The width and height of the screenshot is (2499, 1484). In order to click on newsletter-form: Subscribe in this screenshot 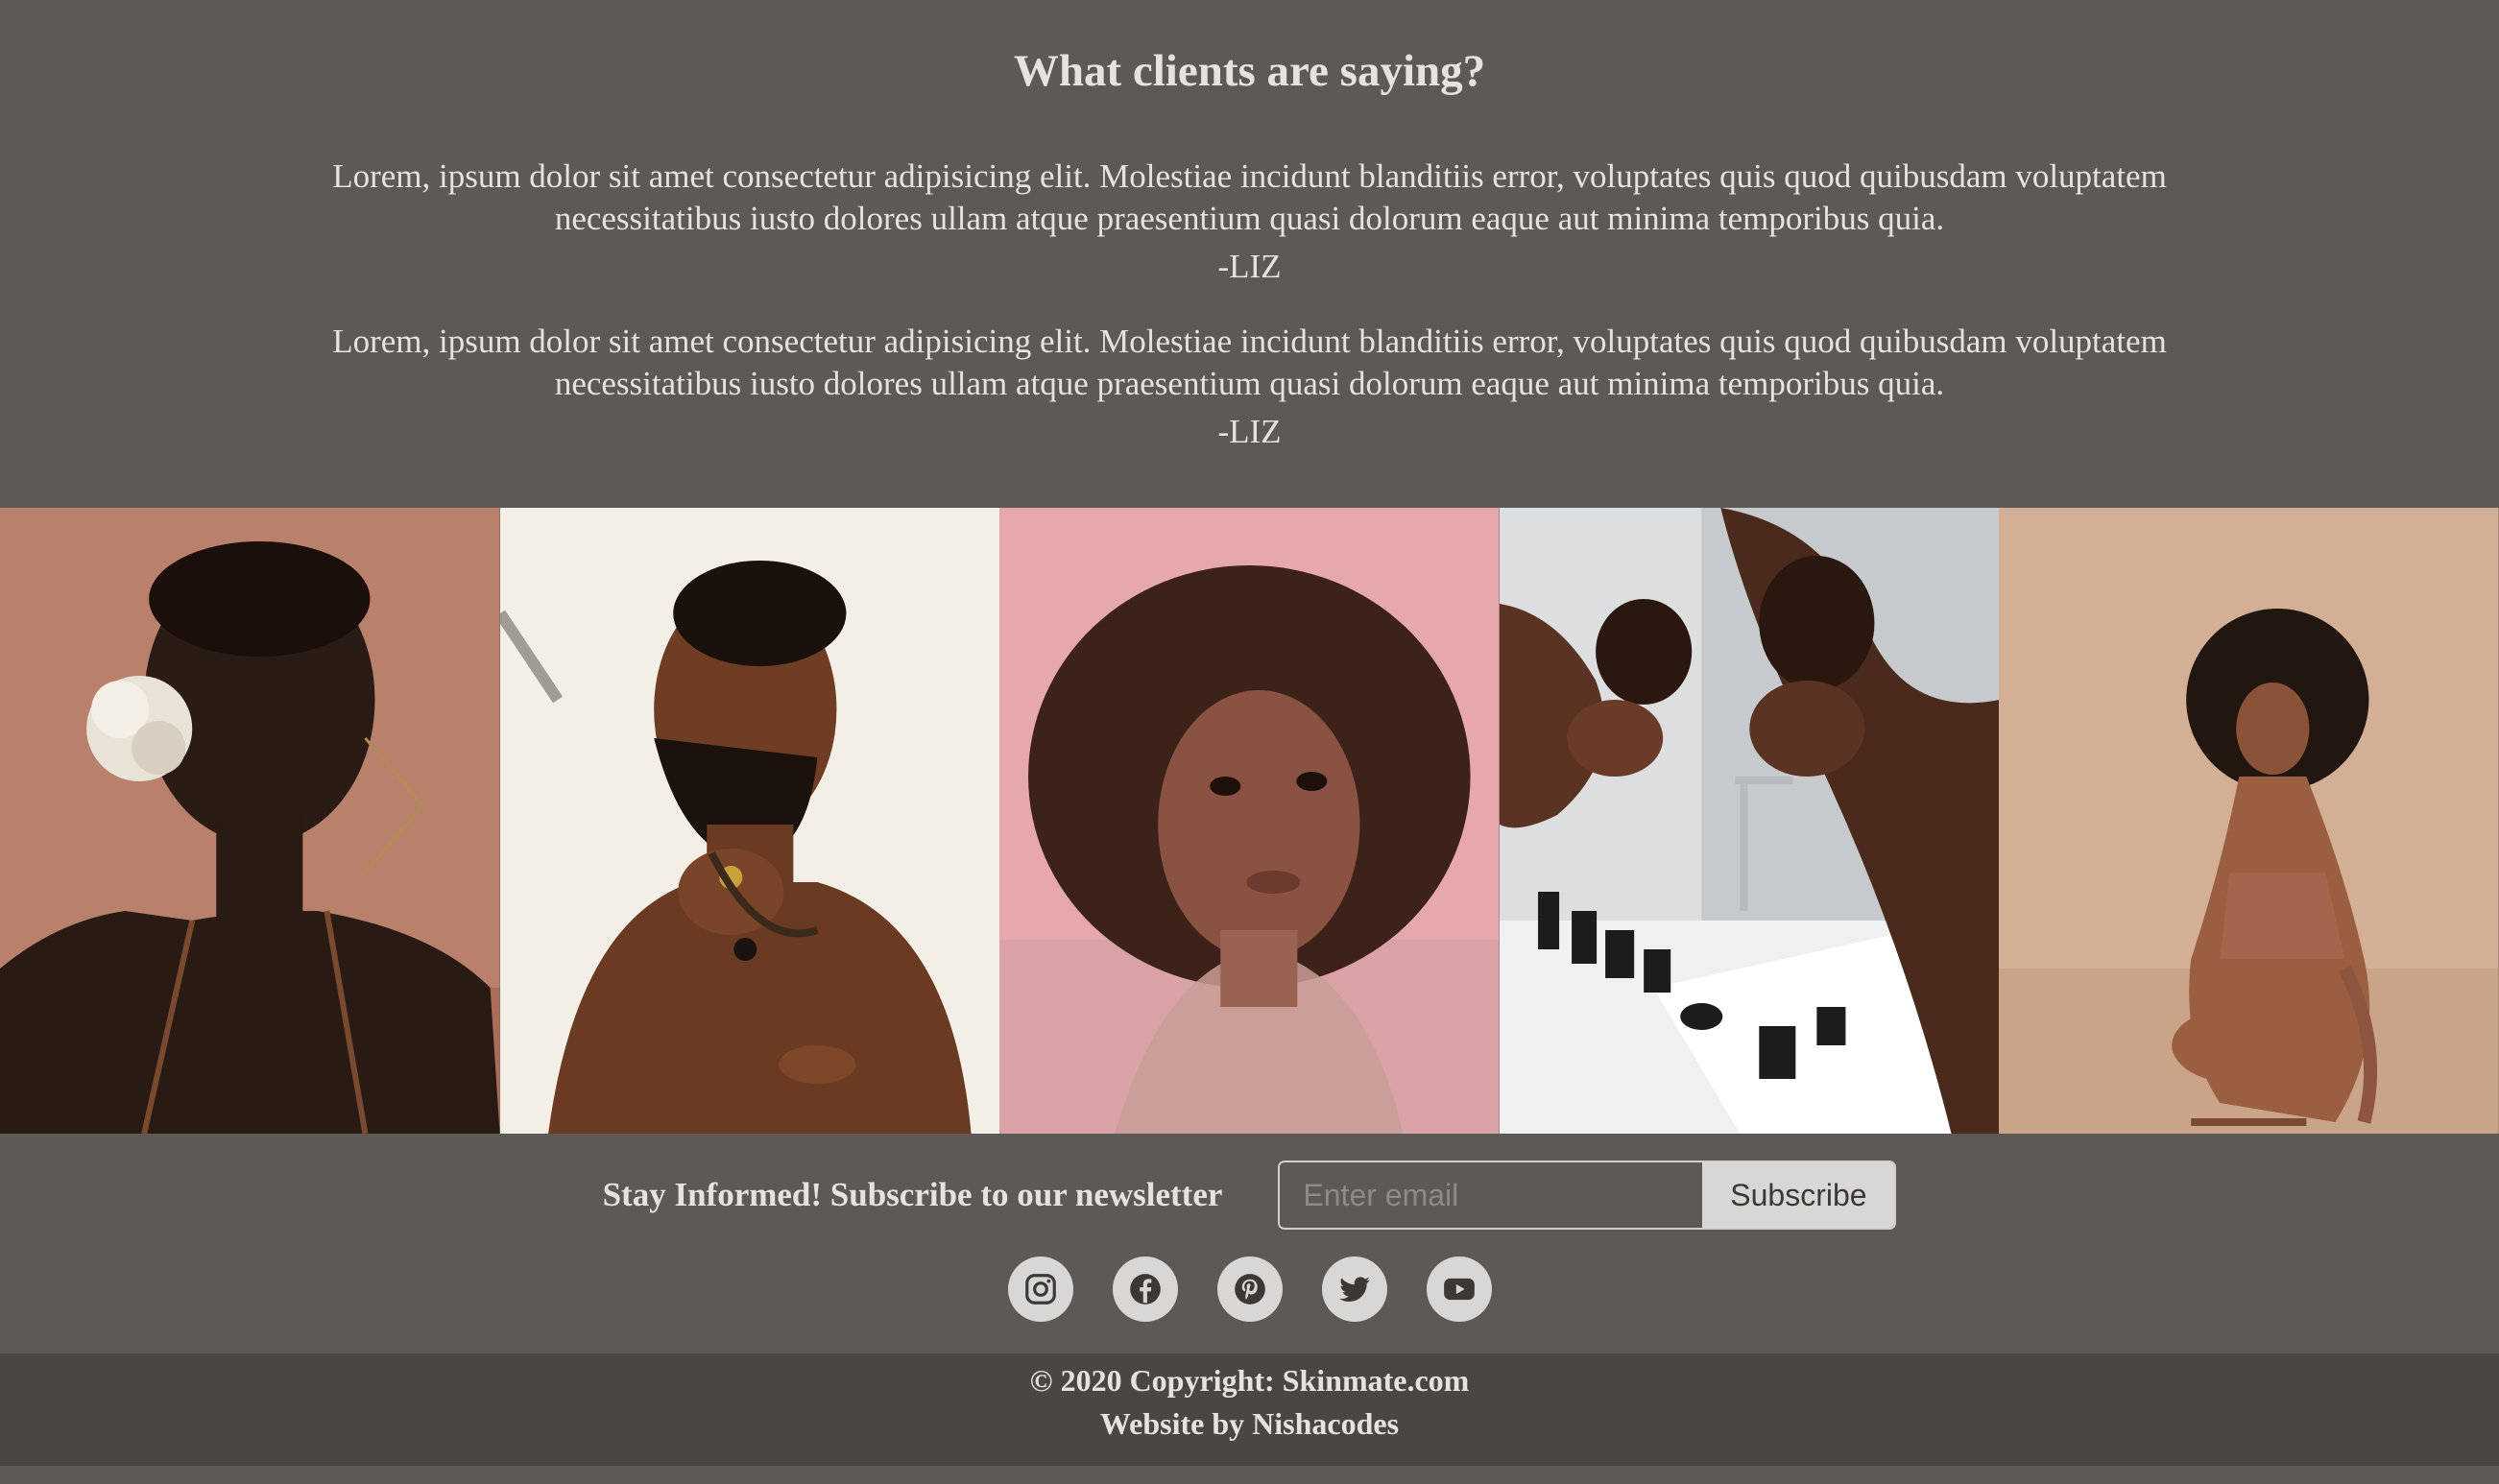, I will do `click(1587, 1195)`.